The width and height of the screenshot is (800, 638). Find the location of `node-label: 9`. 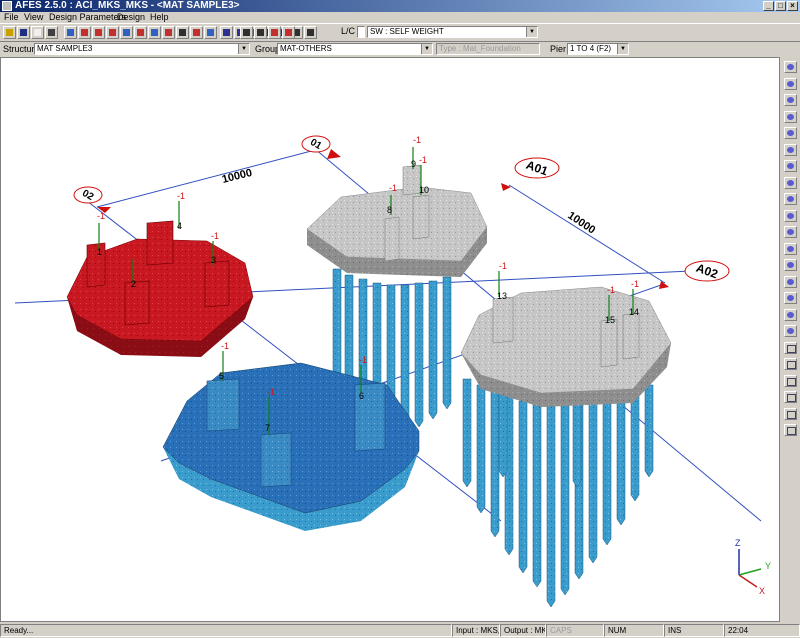

node-label: 9 is located at coordinates (413, 164).